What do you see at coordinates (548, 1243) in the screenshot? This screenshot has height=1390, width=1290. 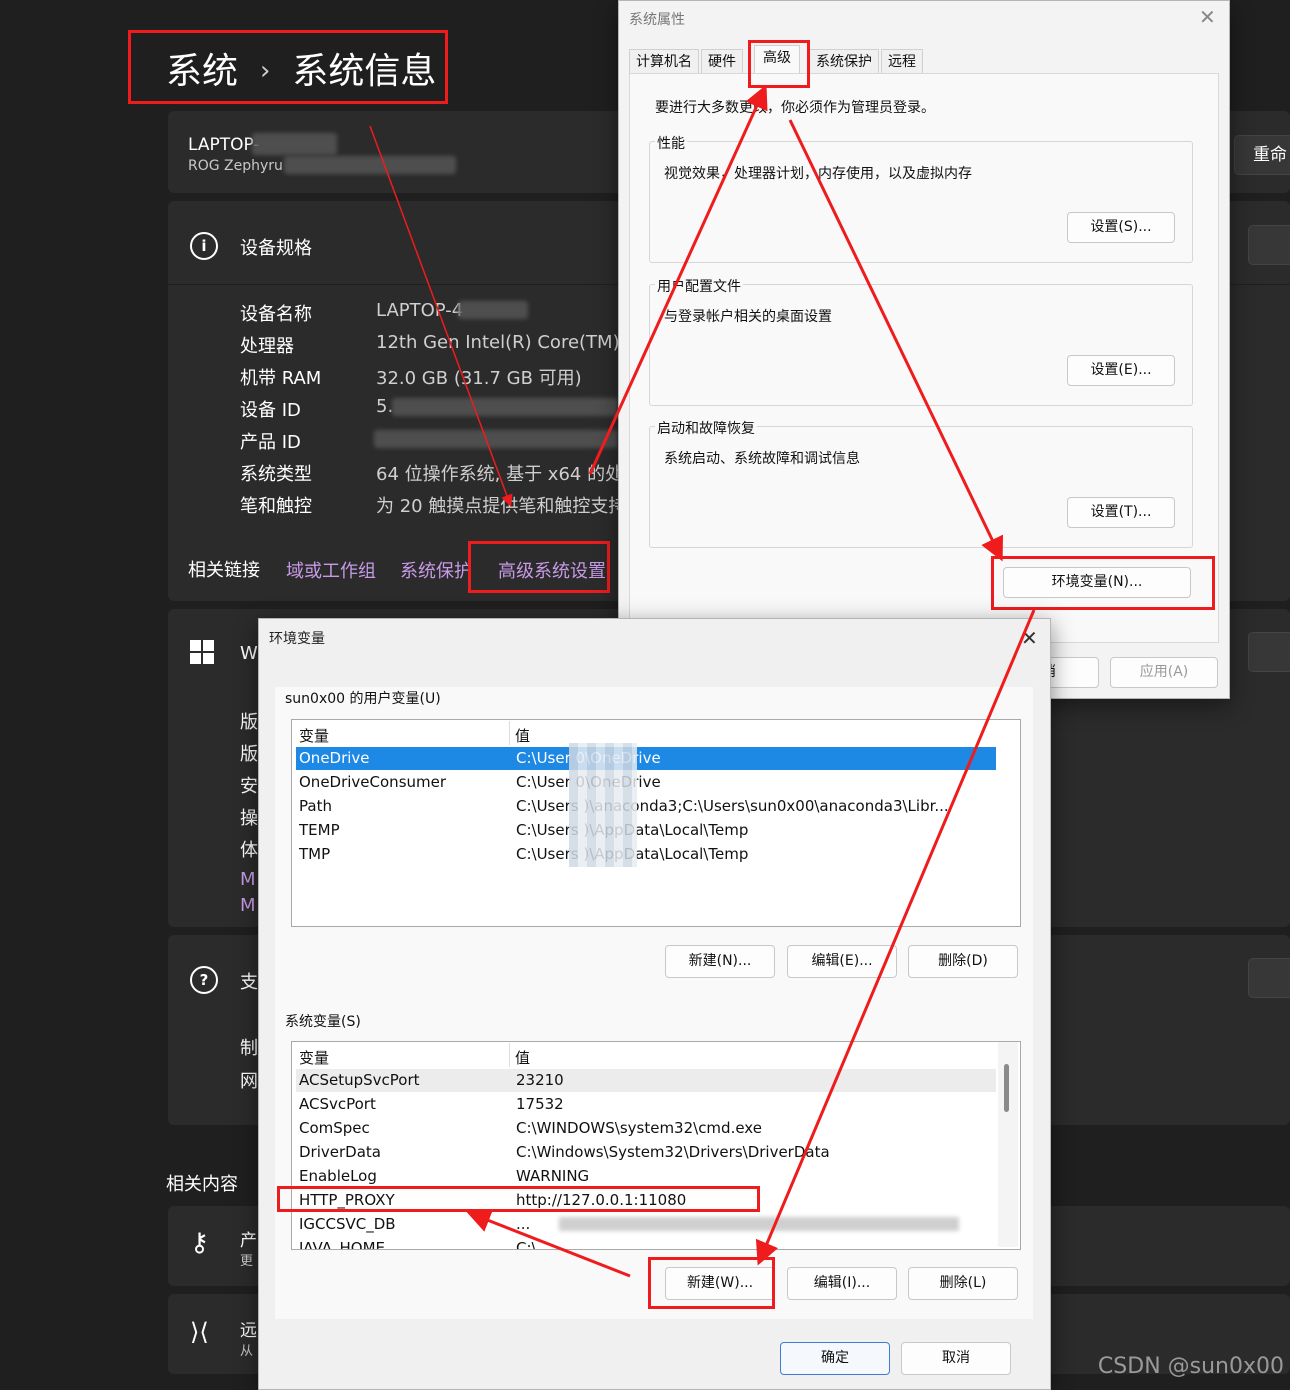 I see `arrow-new-button-to-http-proxy` at bounding box center [548, 1243].